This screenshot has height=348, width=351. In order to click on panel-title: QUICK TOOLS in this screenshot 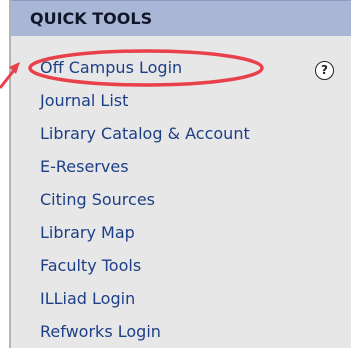, I will do `click(91, 18)`.